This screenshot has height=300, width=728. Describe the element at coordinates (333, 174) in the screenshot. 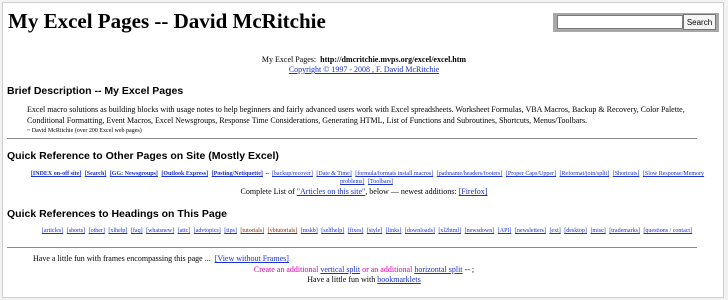

I see `link-date-time: [Date & Time]` at that location.